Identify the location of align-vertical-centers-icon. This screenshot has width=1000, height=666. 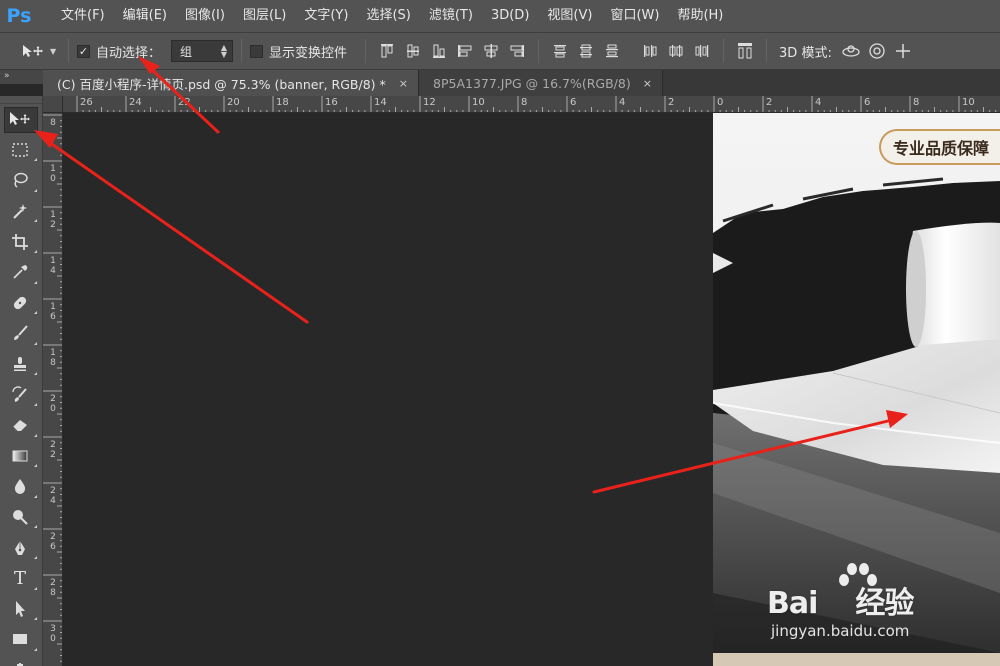
(413, 51).